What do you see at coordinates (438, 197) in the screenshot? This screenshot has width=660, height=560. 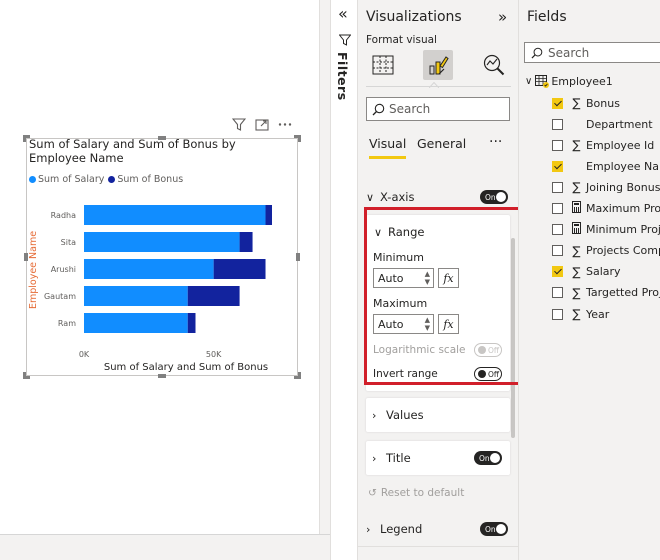 I see `xaxis-section-header: ∨ X-axis On` at bounding box center [438, 197].